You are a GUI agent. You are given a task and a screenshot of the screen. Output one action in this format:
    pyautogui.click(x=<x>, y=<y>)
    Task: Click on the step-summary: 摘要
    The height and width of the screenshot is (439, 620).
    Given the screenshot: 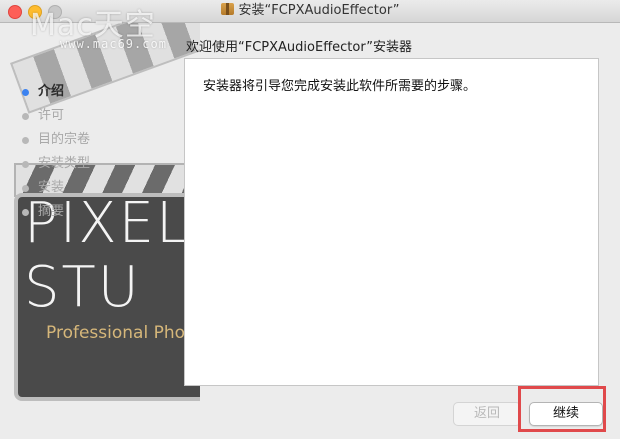 What is the action you would take?
    pyautogui.click(x=56, y=212)
    